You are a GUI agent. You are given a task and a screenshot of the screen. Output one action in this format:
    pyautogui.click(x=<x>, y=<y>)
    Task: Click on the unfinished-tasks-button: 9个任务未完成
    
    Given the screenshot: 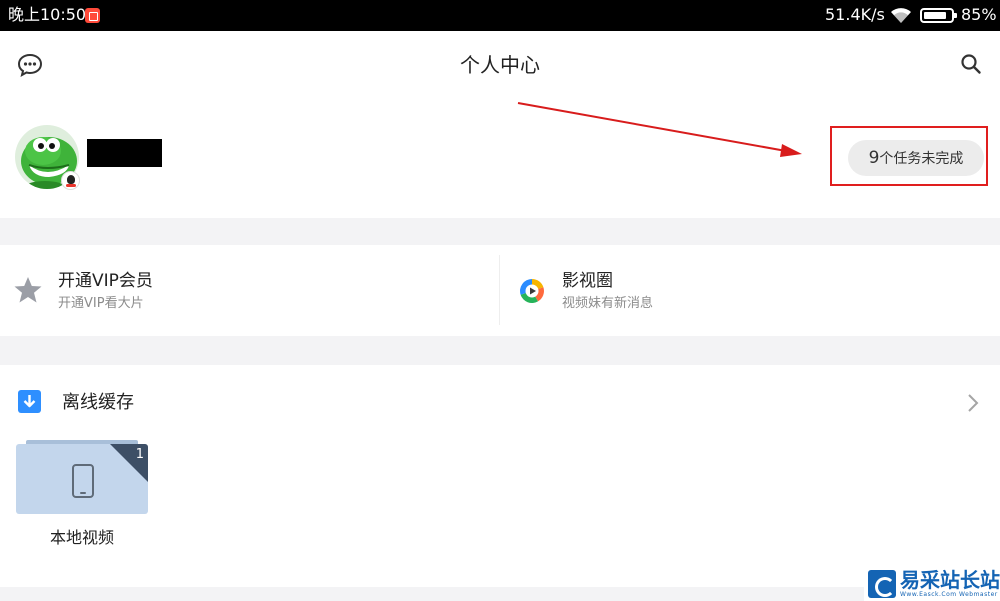 What is the action you would take?
    pyautogui.click(x=916, y=158)
    